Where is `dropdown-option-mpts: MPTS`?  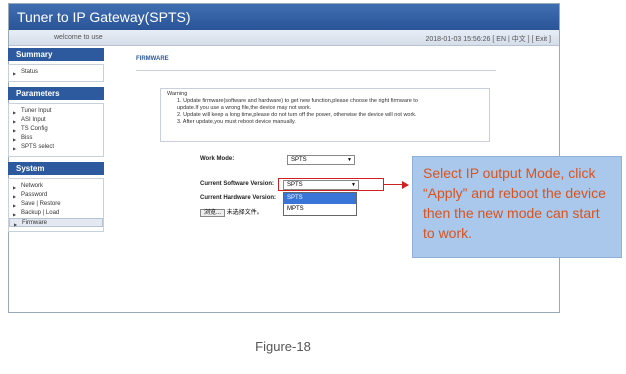 dropdown-option-mpts: MPTS is located at coordinates (320, 209).